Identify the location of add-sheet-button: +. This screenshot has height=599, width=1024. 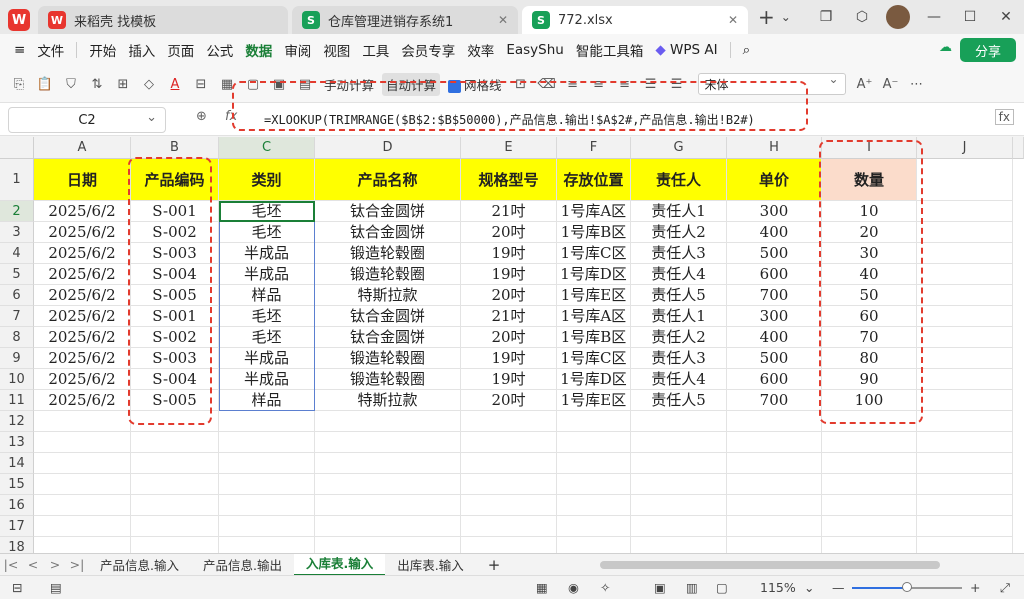
(494, 565).